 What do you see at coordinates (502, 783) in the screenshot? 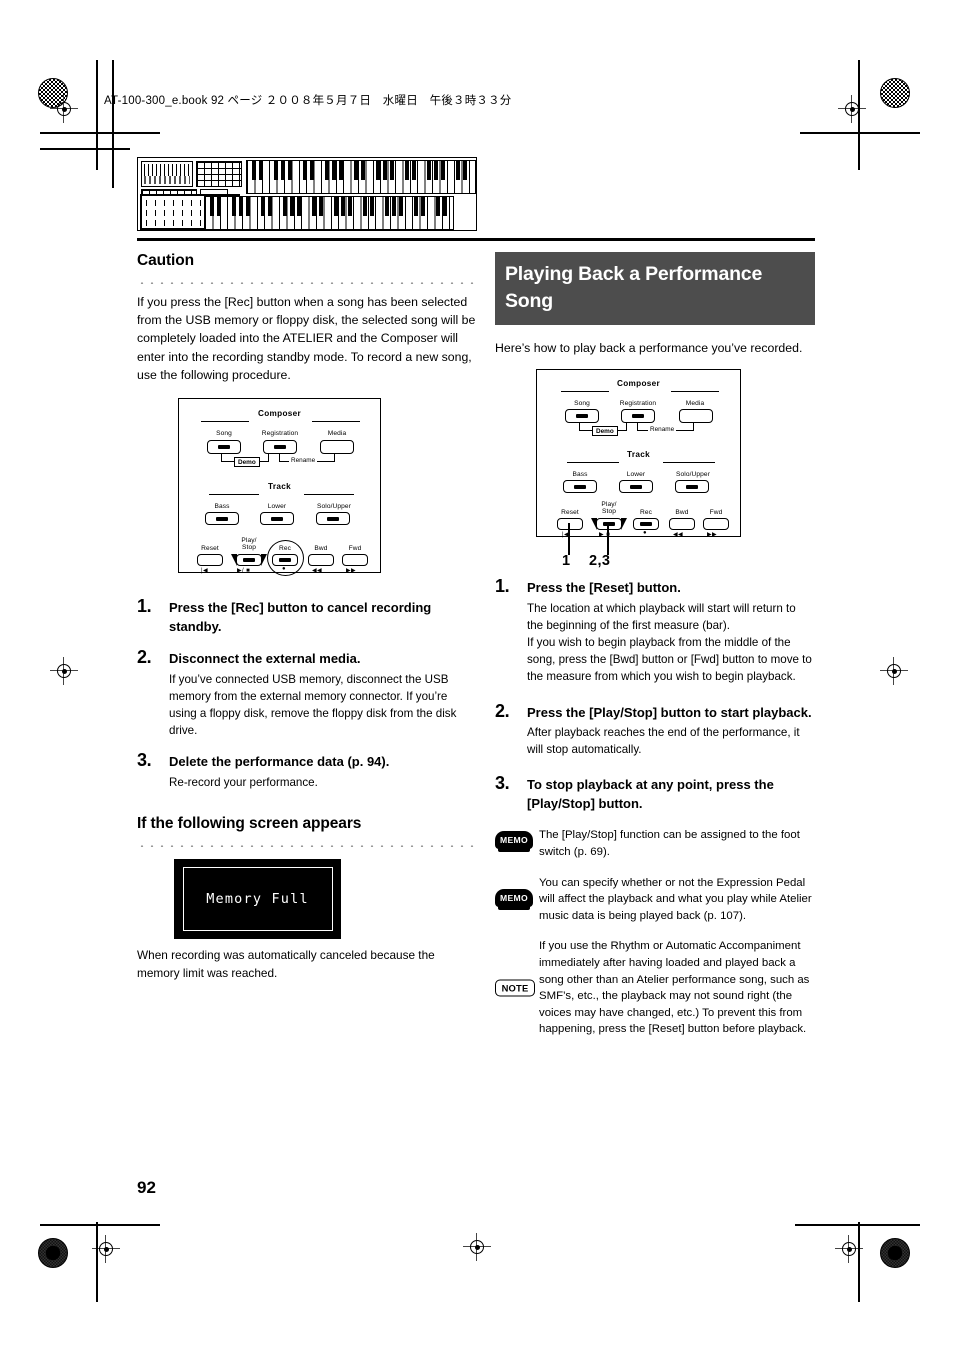
I see `right-step-3-number: 3.` at bounding box center [502, 783].